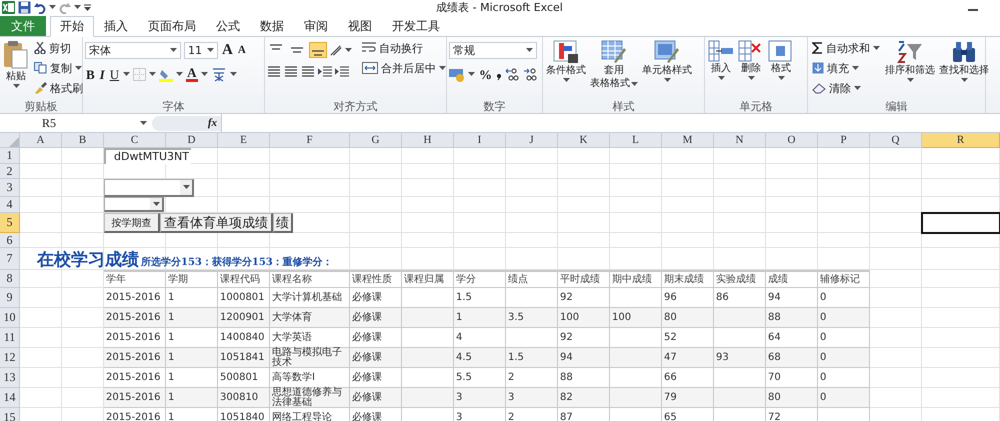  What do you see at coordinates (10, 398) in the screenshot?
I see `row-header: 14` at bounding box center [10, 398].